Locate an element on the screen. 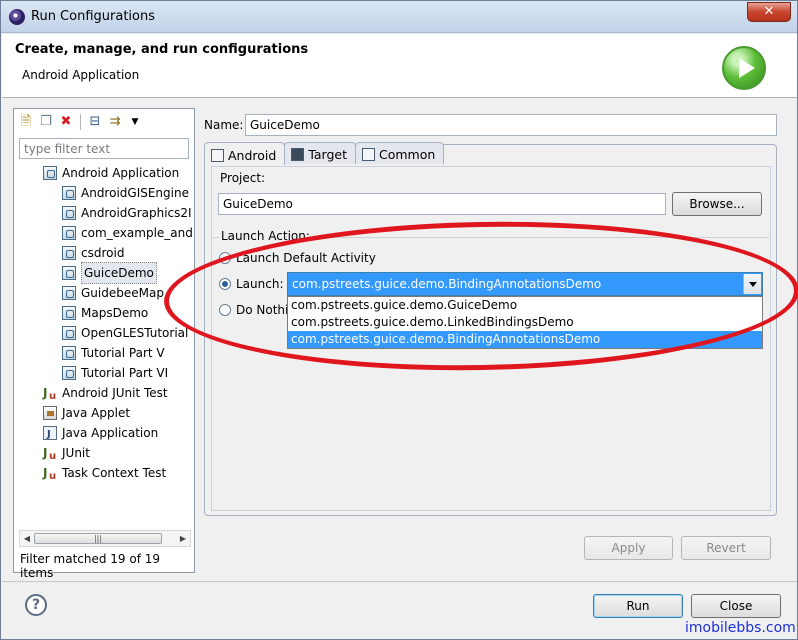  tree-item-label: AndroidGISEngine is located at coordinates (135, 193).